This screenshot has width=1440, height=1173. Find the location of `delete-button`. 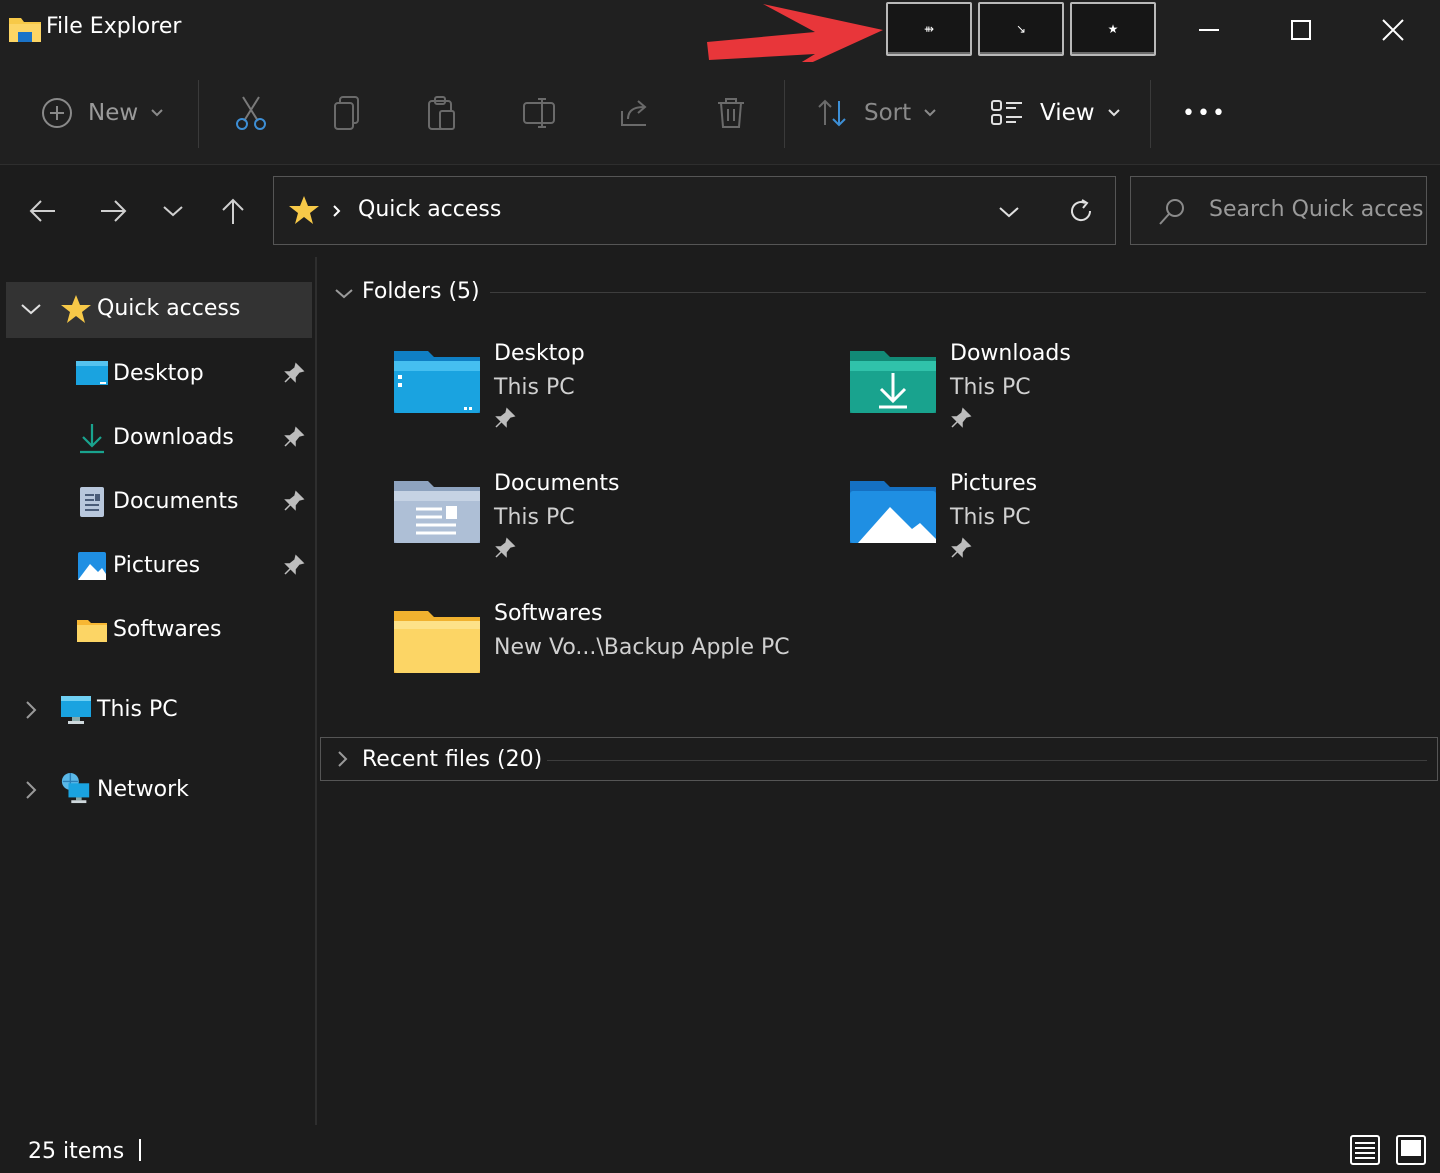

delete-button is located at coordinates (731, 113).